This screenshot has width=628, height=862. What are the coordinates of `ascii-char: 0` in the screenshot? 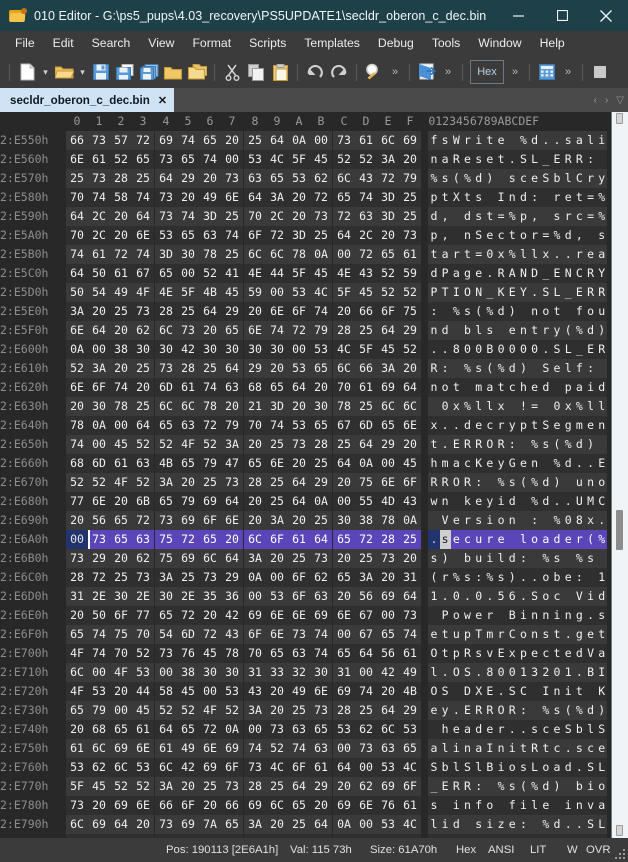 It's located at (478, 596).